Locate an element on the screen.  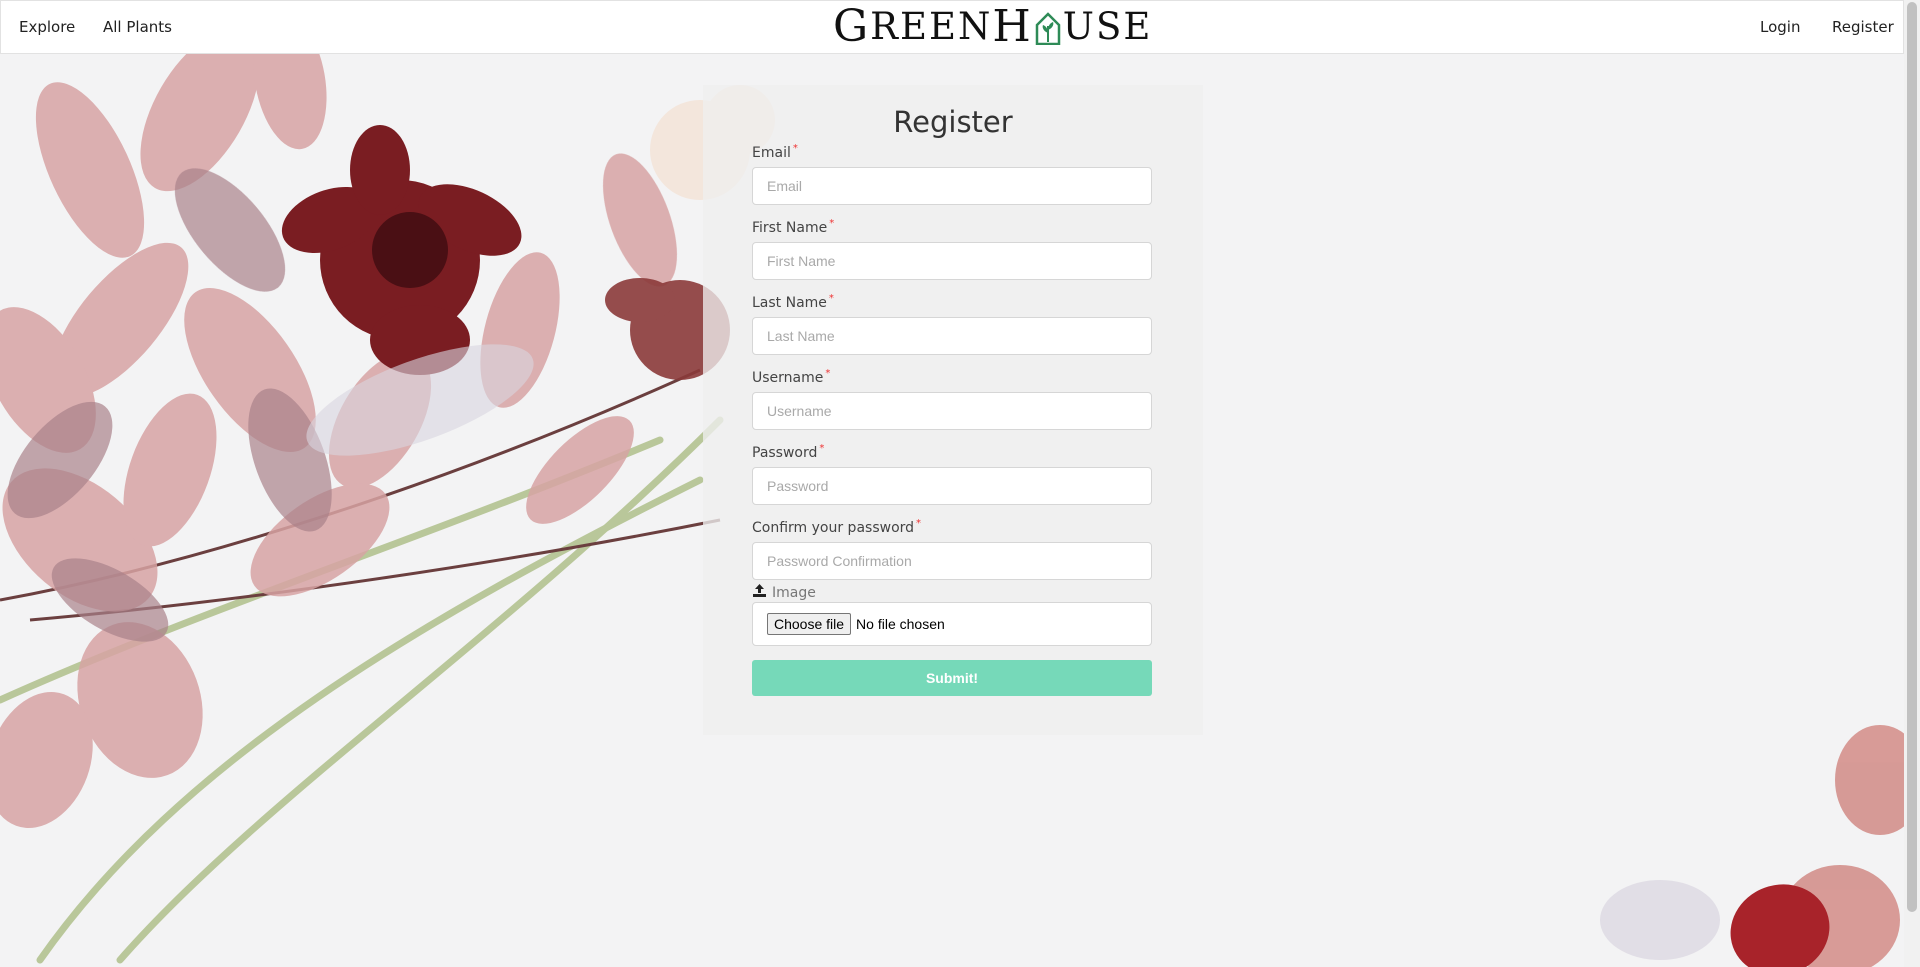
confirm-password-label: Confirm your password * is located at coordinates (837, 527).